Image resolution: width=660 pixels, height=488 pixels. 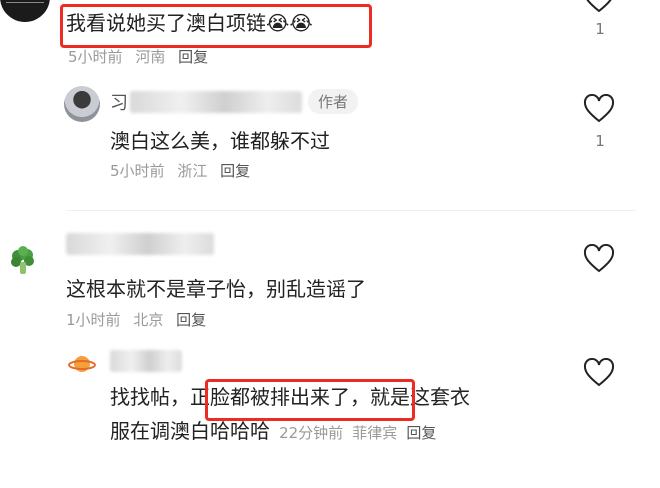 I want to click on comment-location: 北京, so click(x=148, y=320).